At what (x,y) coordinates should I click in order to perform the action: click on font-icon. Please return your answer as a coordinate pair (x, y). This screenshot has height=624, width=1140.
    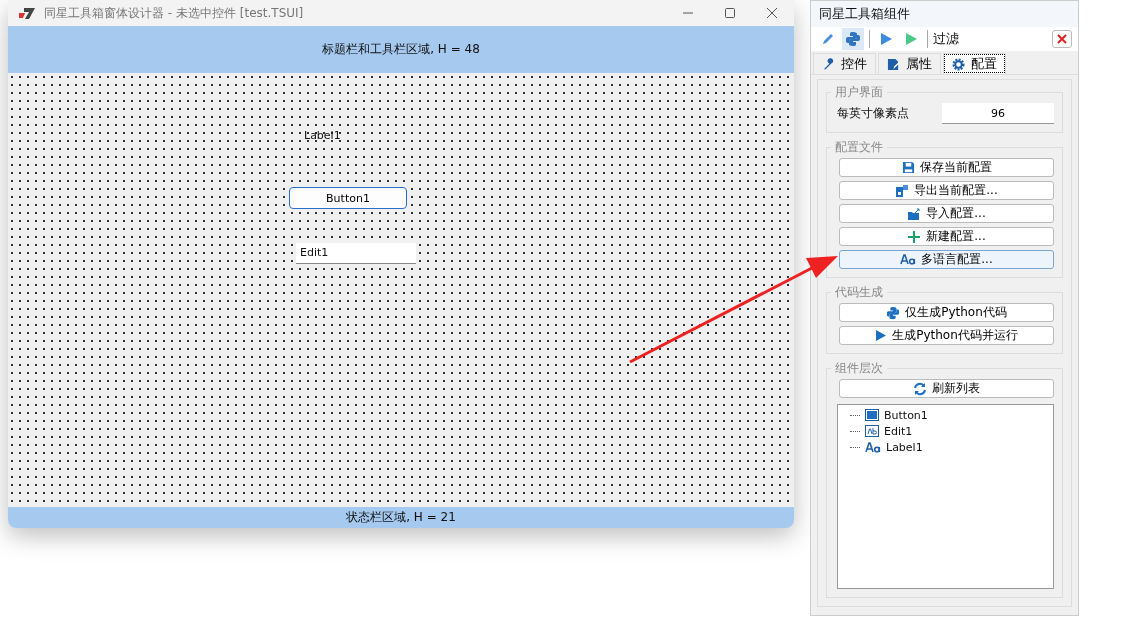
    Looking at the image, I should click on (908, 259).